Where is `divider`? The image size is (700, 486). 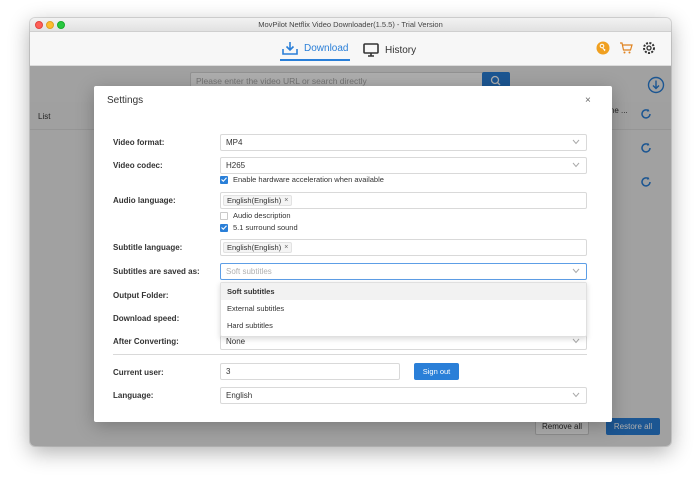
divider is located at coordinates (350, 354).